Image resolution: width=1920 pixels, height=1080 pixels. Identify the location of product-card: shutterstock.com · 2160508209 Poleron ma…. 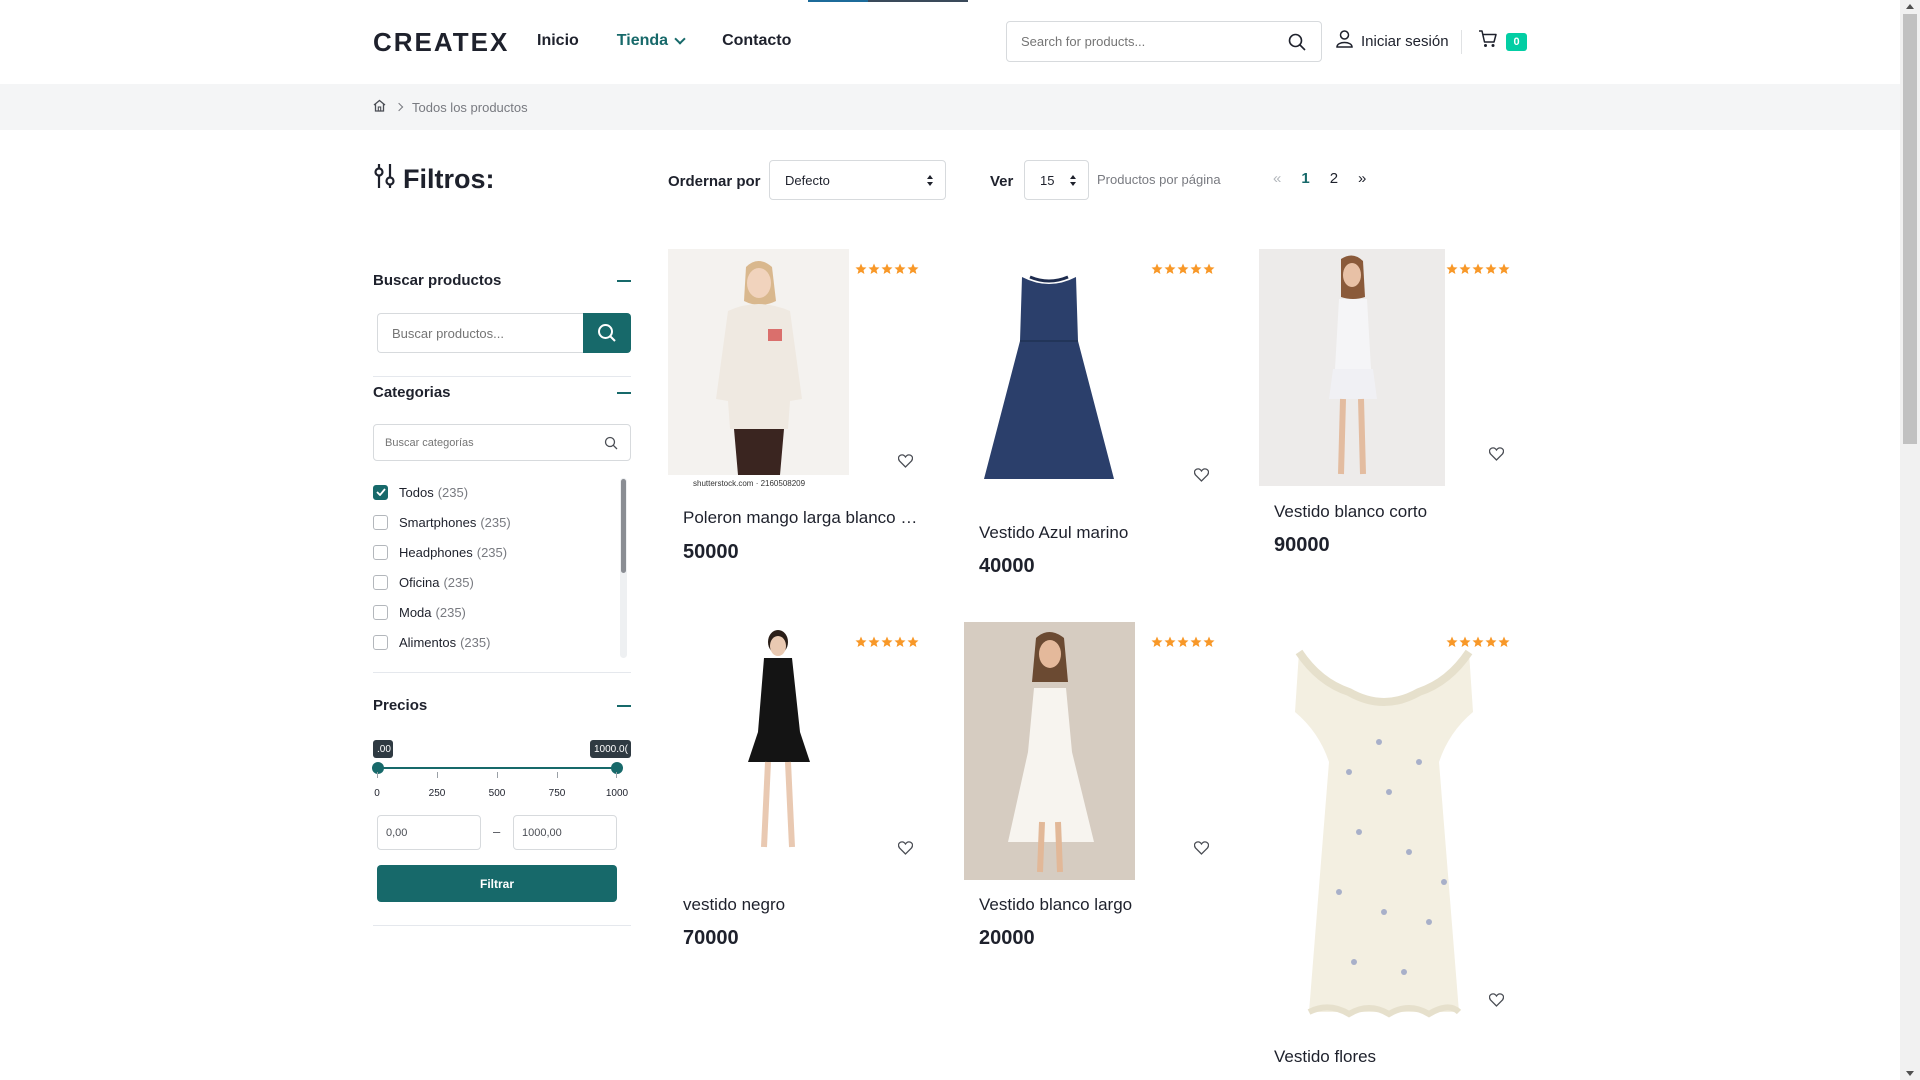
(793, 414).